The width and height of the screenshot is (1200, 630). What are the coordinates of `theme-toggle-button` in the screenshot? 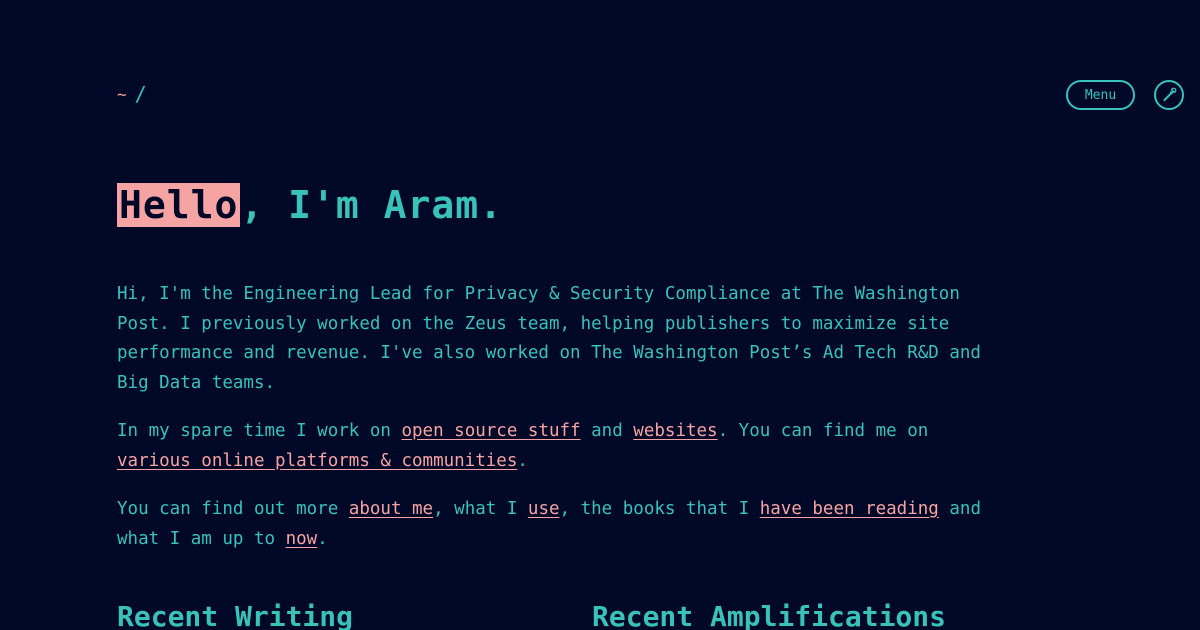 It's located at (1169, 95).